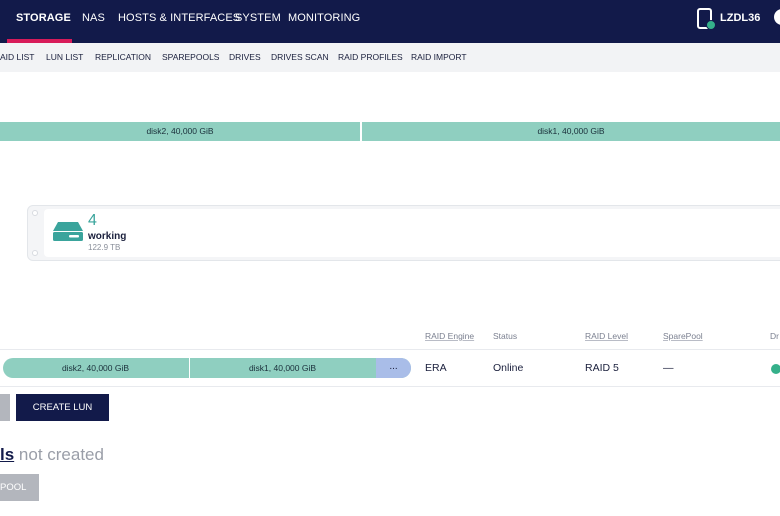  I want to click on pool-drive-count: 4, so click(92, 220).